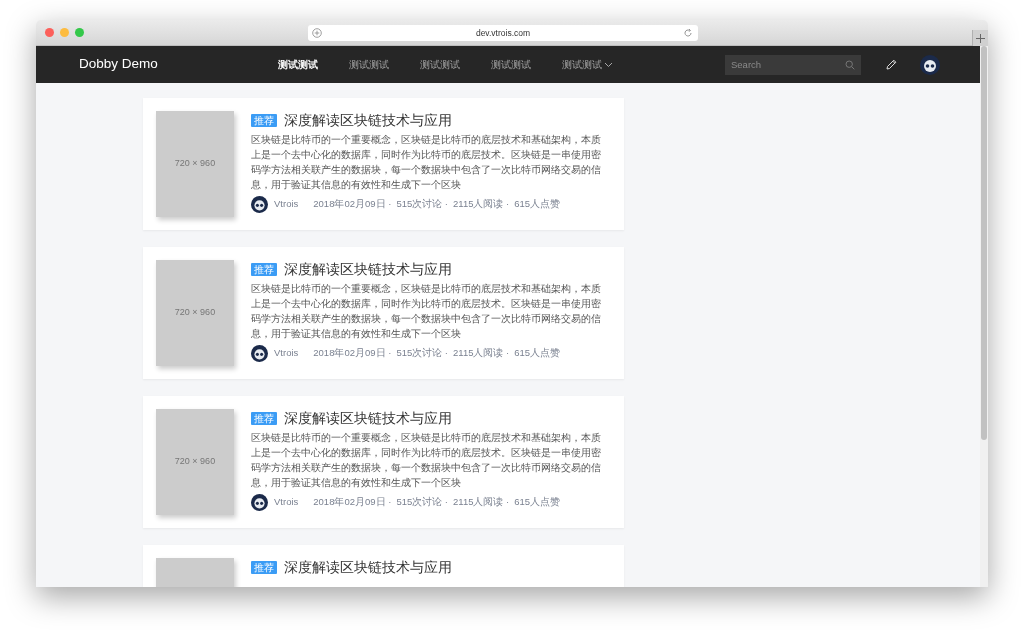 The height and width of the screenshot is (640, 1024). I want to click on url-text: dev.vtrois.com, so click(503, 33).